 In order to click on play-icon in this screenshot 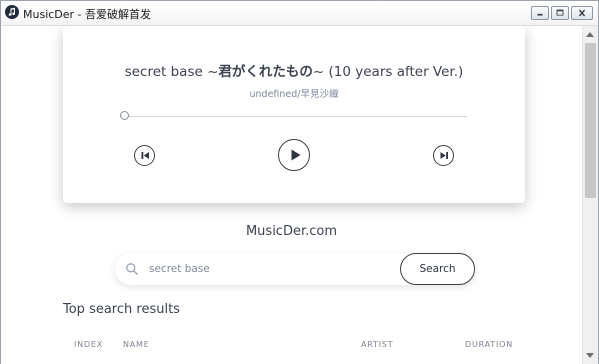, I will do `click(296, 155)`.